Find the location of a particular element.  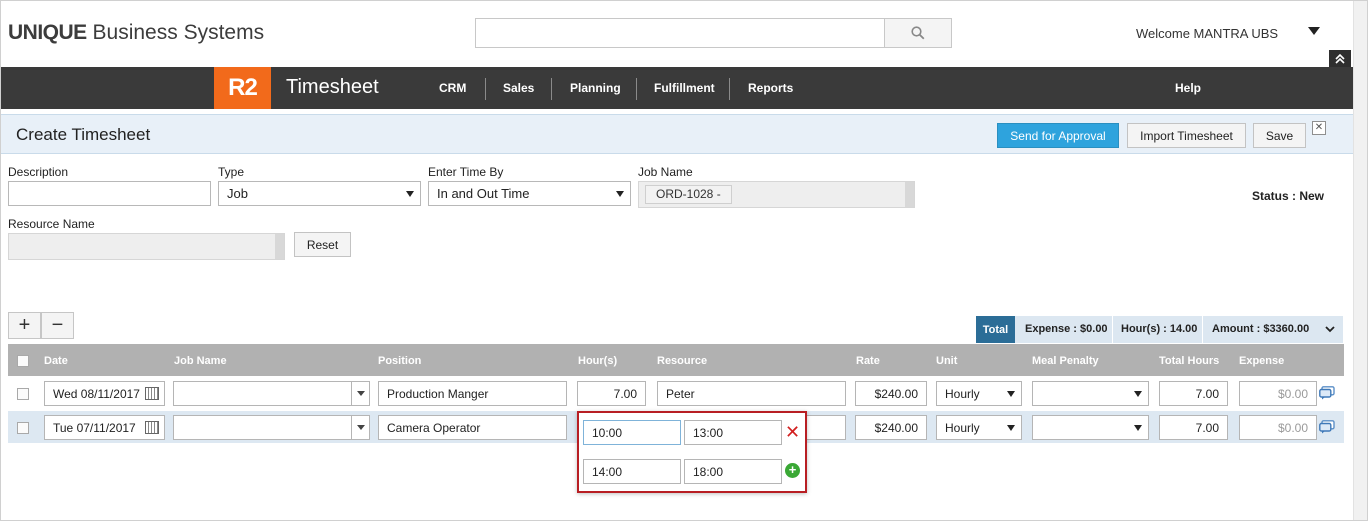

date-value: Tue 07/11/2017 is located at coordinates (94, 427).